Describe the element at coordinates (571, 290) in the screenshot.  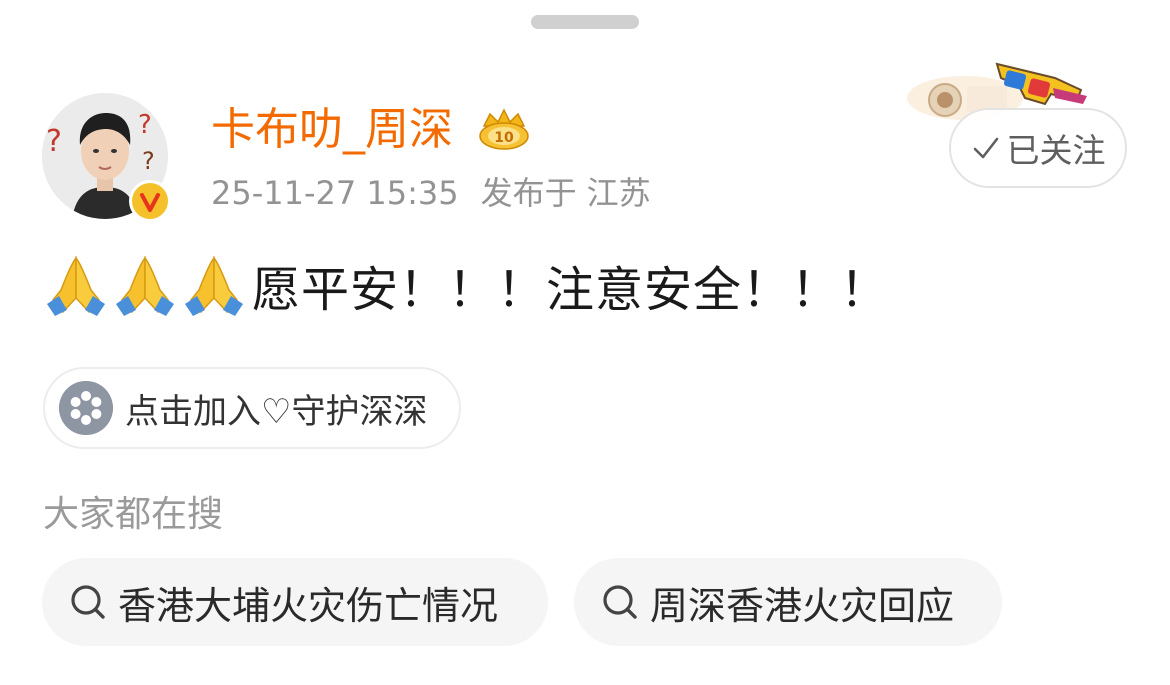
I see `post-text: 愿平安！！！注意安全！！！` at that location.